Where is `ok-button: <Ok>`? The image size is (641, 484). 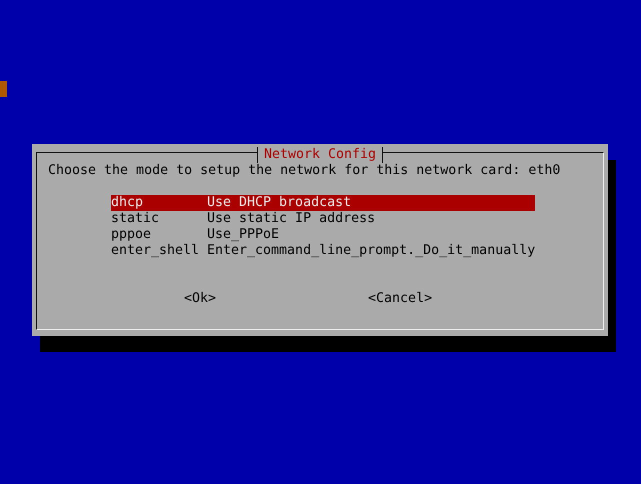
ok-button: <Ok> is located at coordinates (200, 299).